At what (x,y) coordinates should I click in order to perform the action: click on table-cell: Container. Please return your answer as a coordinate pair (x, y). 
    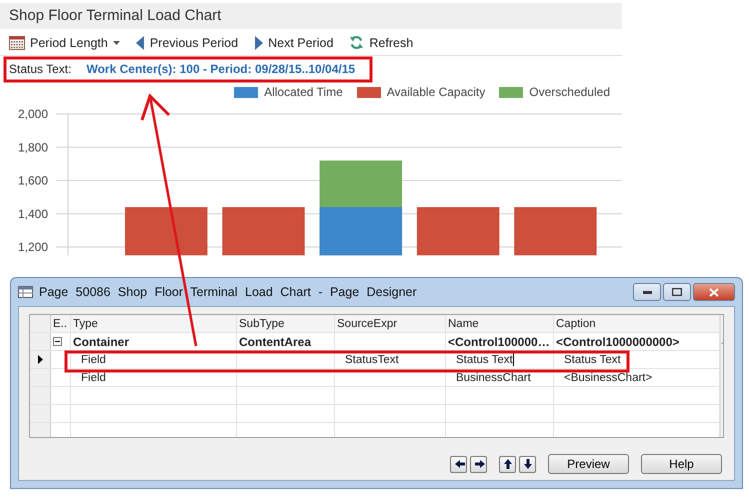
    Looking at the image, I should click on (154, 341).